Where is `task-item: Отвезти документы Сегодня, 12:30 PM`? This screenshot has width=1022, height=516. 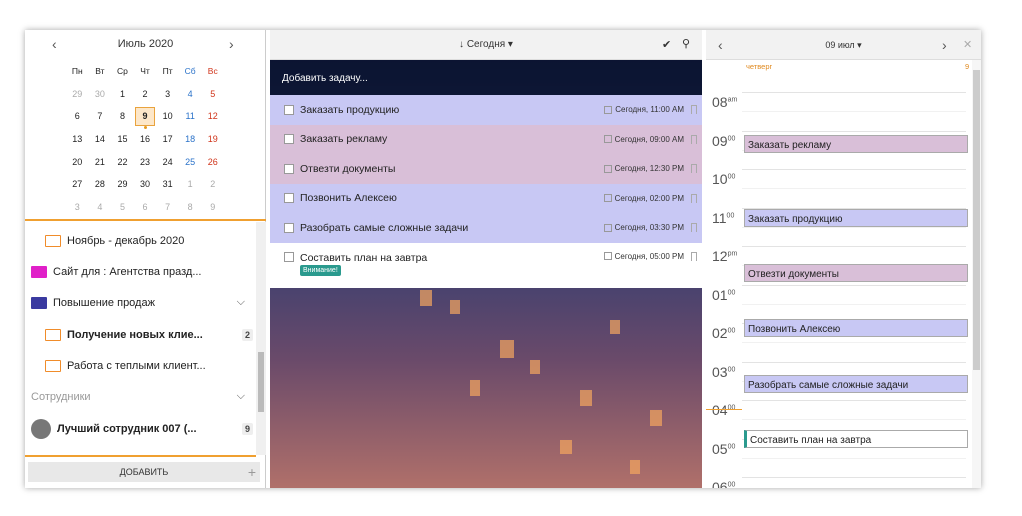
task-item: Отвезти документы Сегодня, 12:30 PM is located at coordinates (486, 169).